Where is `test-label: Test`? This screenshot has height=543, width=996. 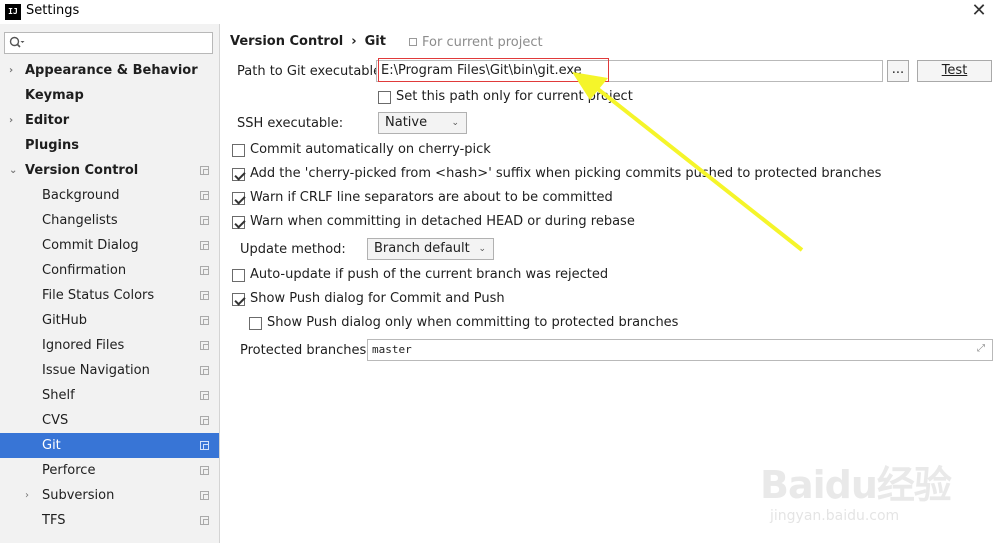 test-label: Test is located at coordinates (954, 70).